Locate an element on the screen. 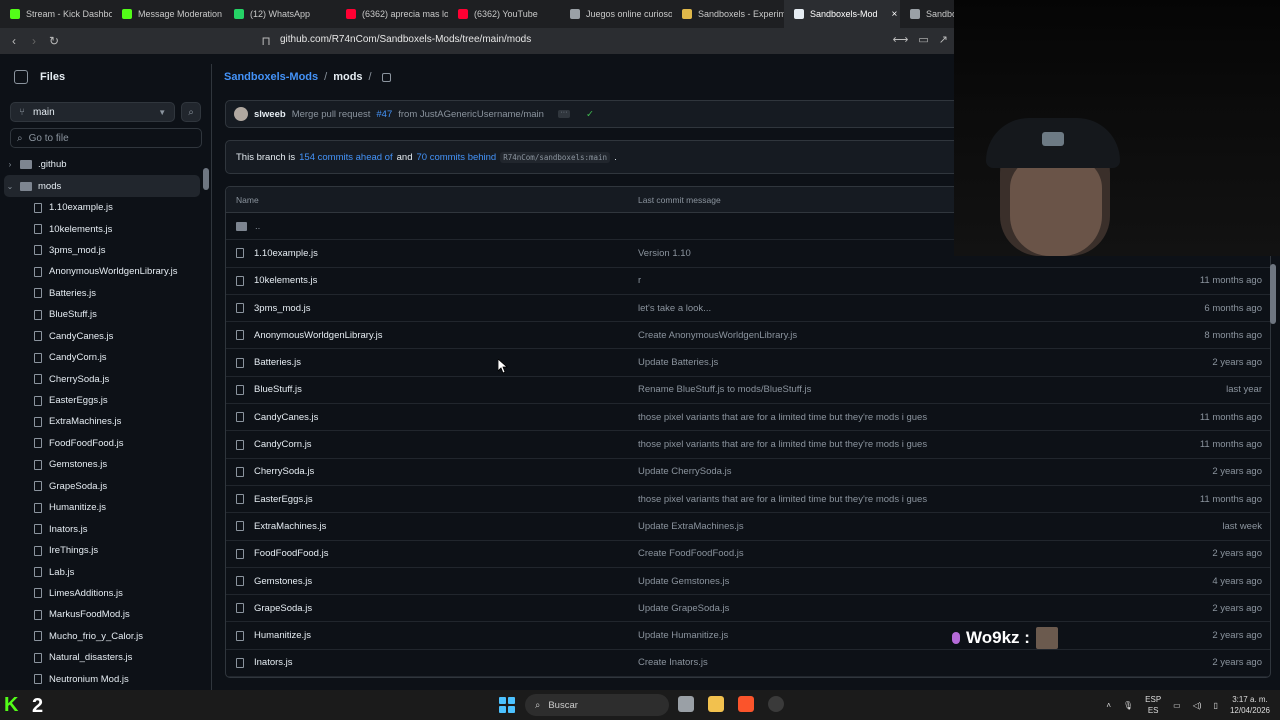  tree-file-item: Batteries.js is located at coordinates (102, 293).